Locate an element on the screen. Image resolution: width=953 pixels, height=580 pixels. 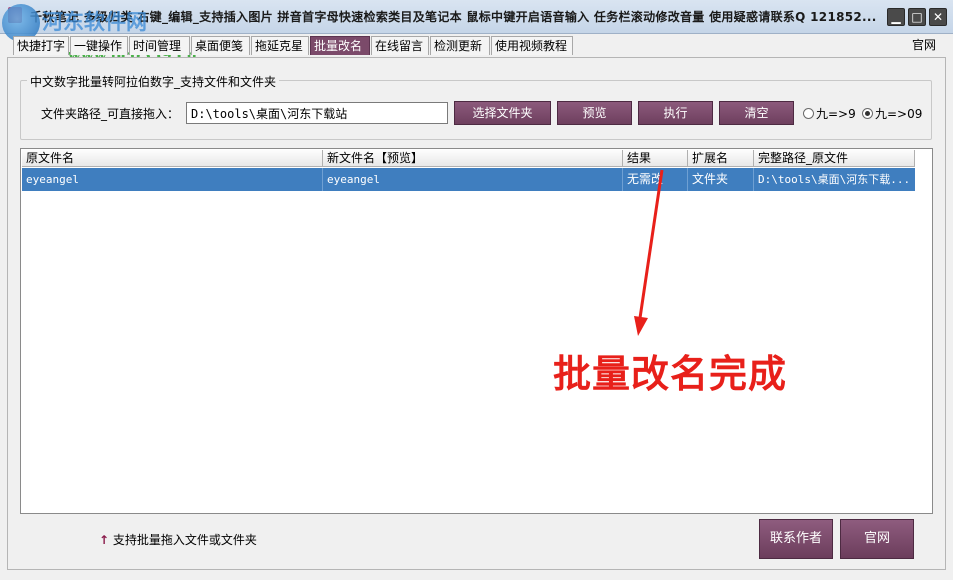
radio-label: 九=>9 is located at coordinates (836, 114).